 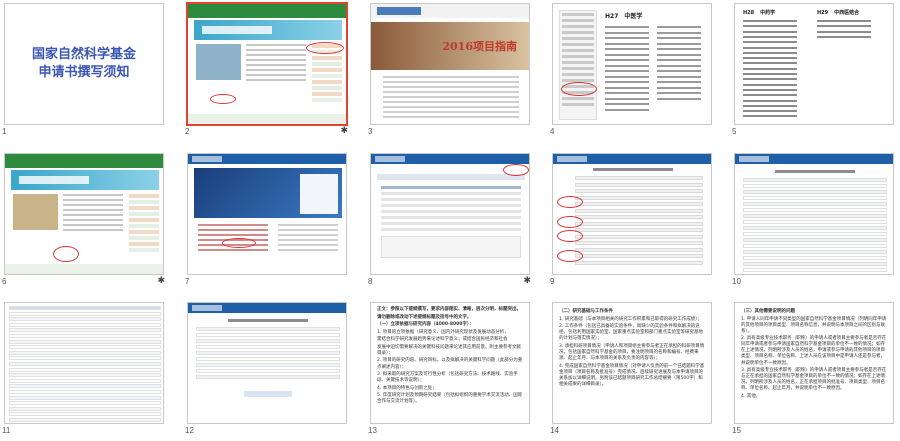 I want to click on slide-thumbnail: 2 ✱, so click(x=267, y=73).